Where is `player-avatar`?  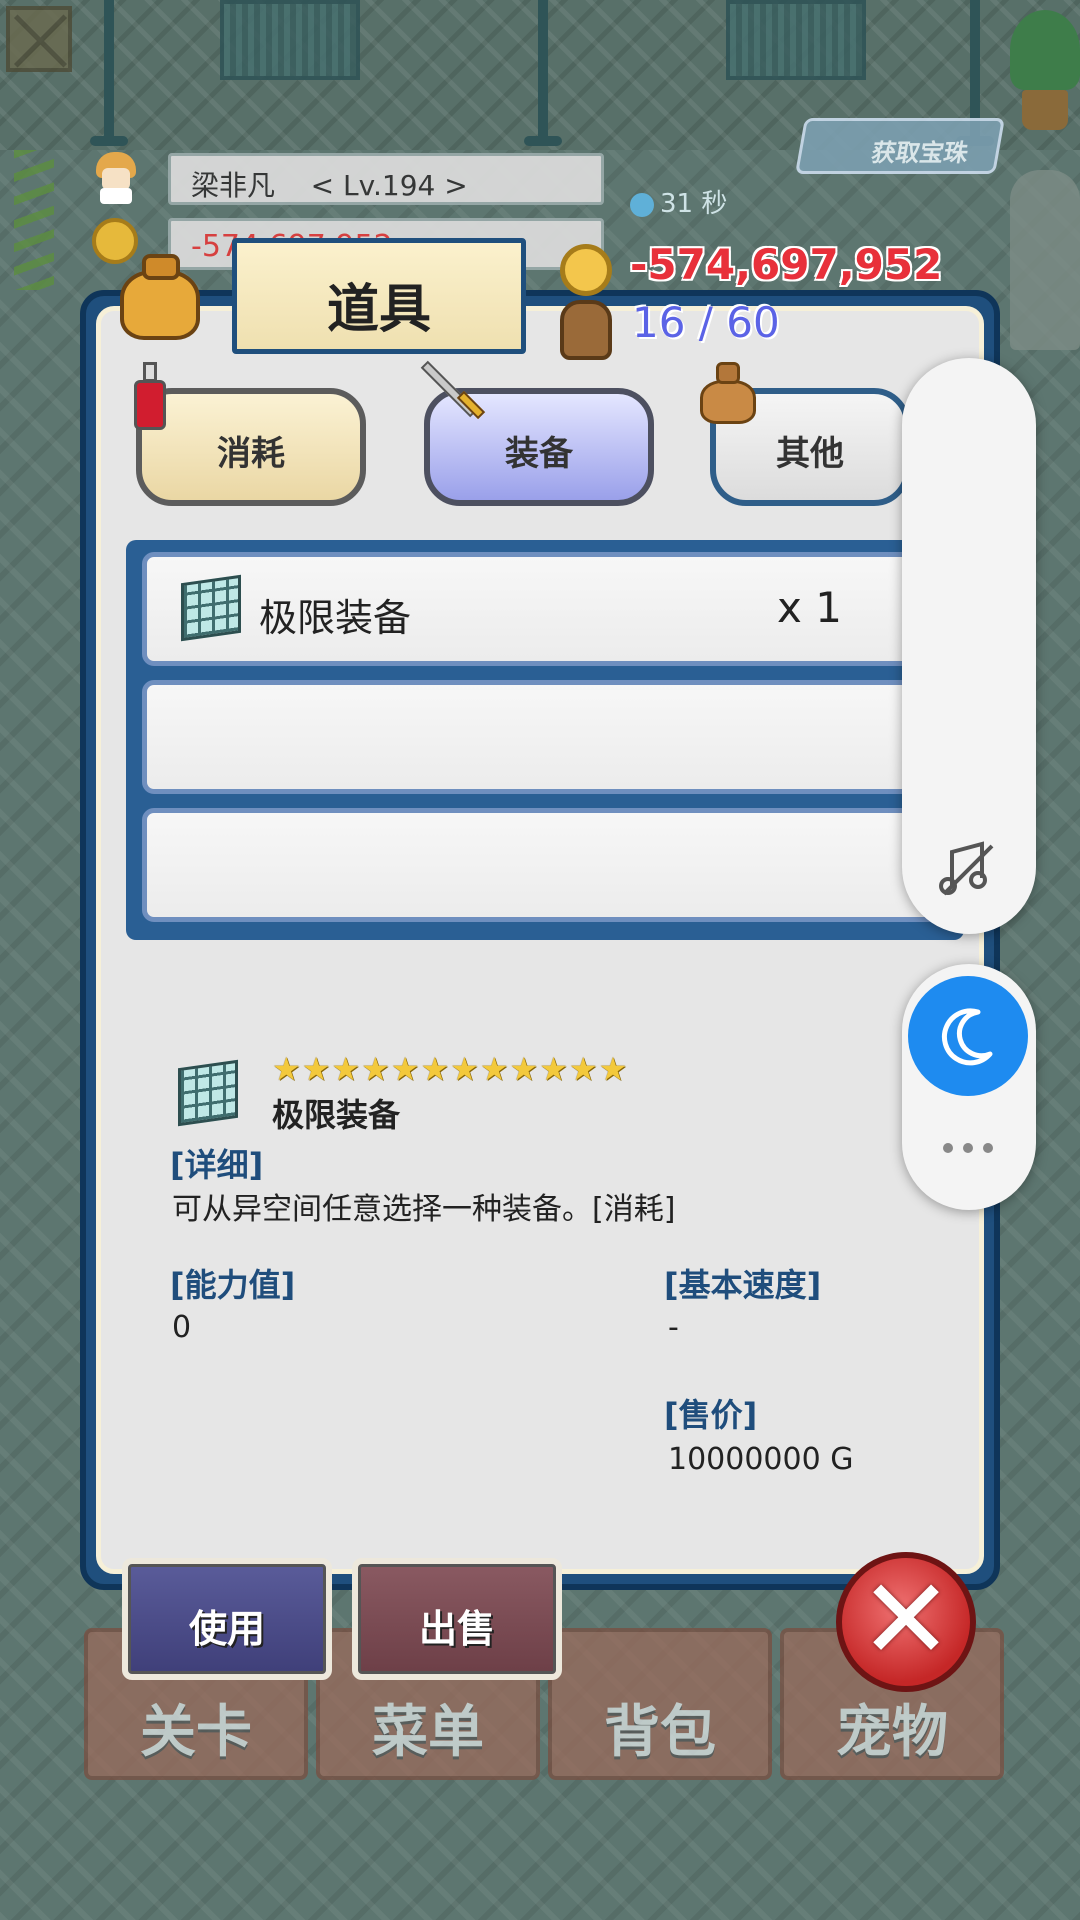
player-avatar is located at coordinates (116, 178).